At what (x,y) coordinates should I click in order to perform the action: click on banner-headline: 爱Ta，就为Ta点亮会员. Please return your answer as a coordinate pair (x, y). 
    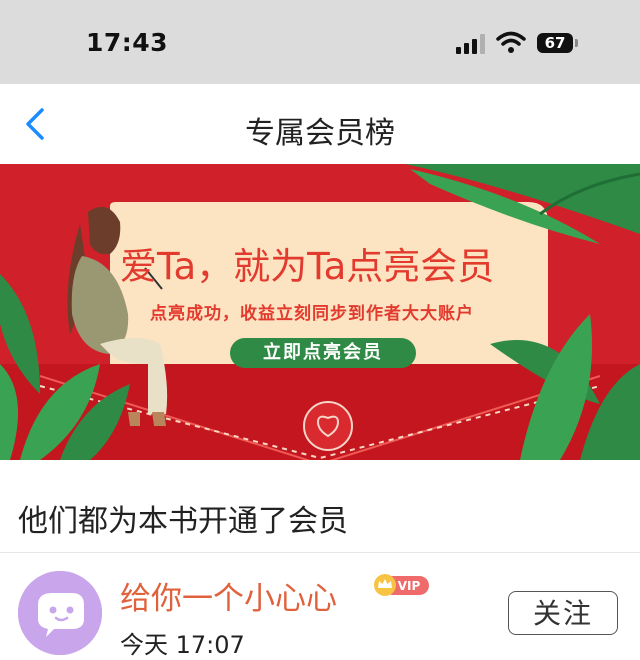
    Looking at the image, I should click on (307, 266).